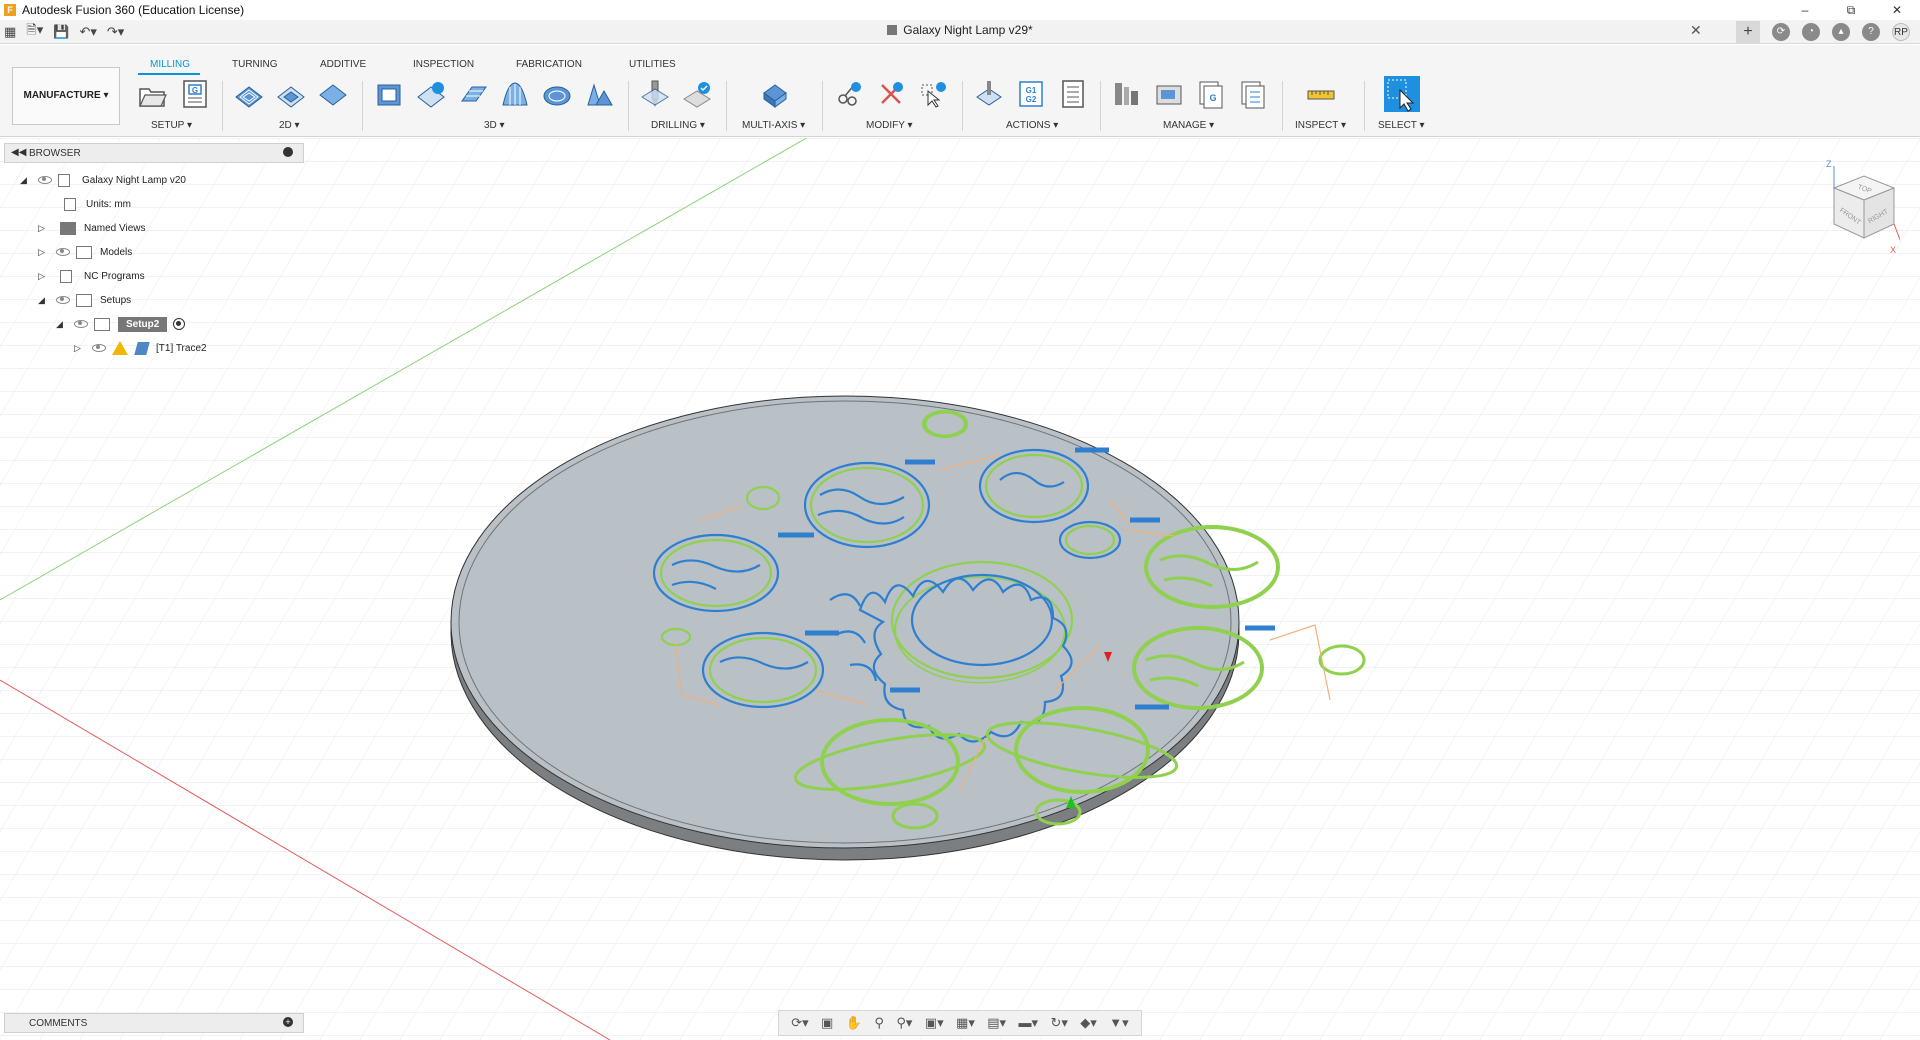  Describe the element at coordinates (181, 348) in the screenshot. I see `tree-item-label: [T1] Trace2` at that location.